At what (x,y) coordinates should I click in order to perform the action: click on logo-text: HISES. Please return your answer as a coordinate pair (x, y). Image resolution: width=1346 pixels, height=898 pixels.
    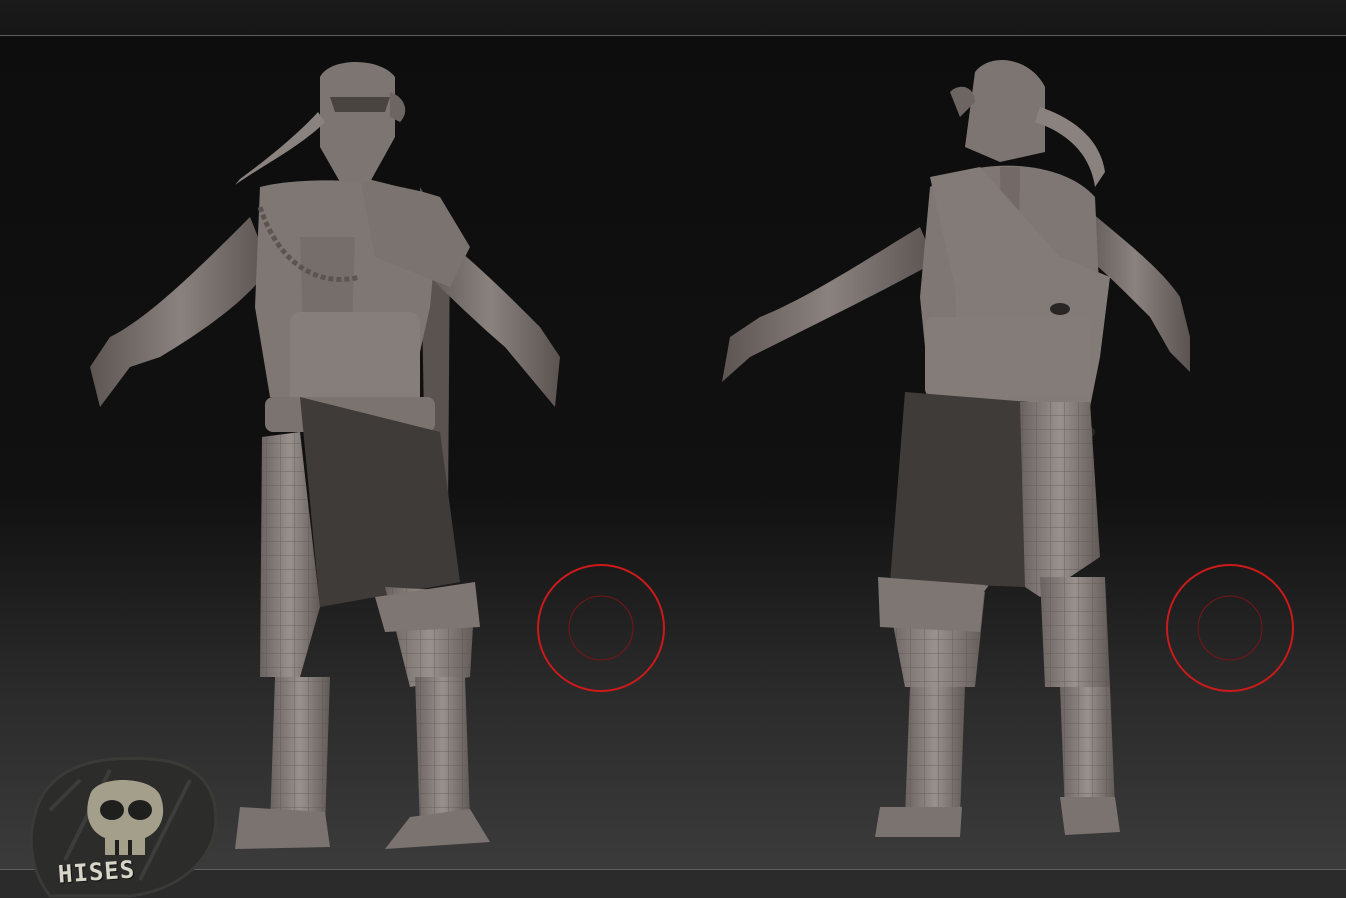
    Looking at the image, I should click on (97, 872).